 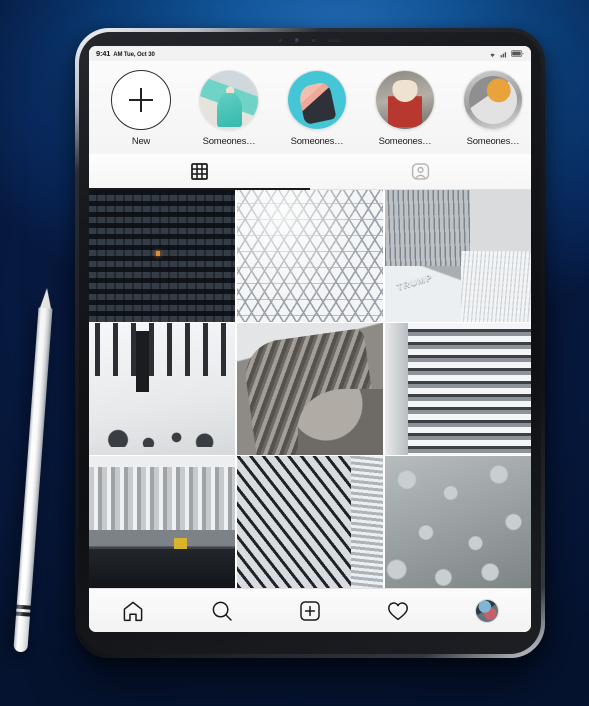 I want to click on tab-grid, so click(x=199, y=172).